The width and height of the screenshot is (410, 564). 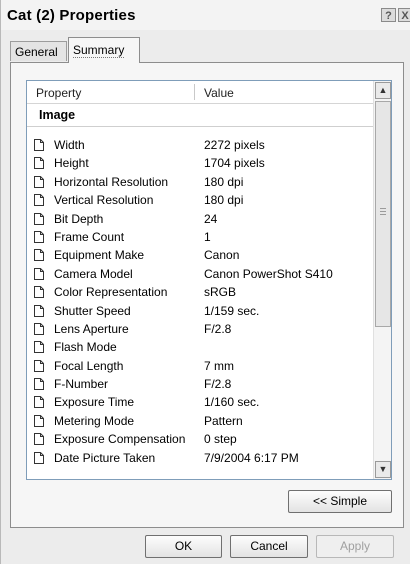 What do you see at coordinates (340, 501) in the screenshot?
I see `simple-button: << Simple` at bounding box center [340, 501].